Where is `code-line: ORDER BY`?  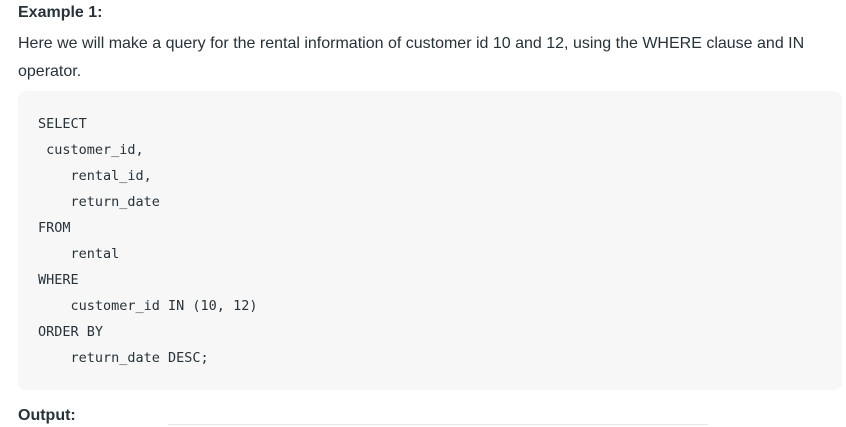
code-line: ORDER BY is located at coordinates (71, 332).